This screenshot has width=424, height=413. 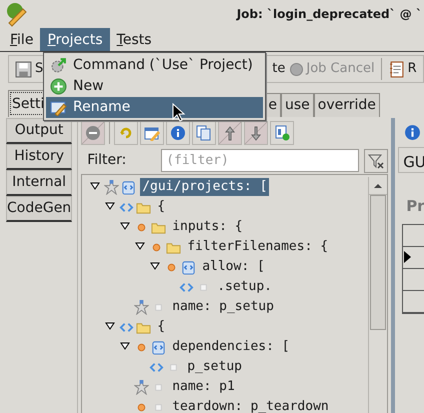 I want to click on plus-icon, so click(x=58, y=86).